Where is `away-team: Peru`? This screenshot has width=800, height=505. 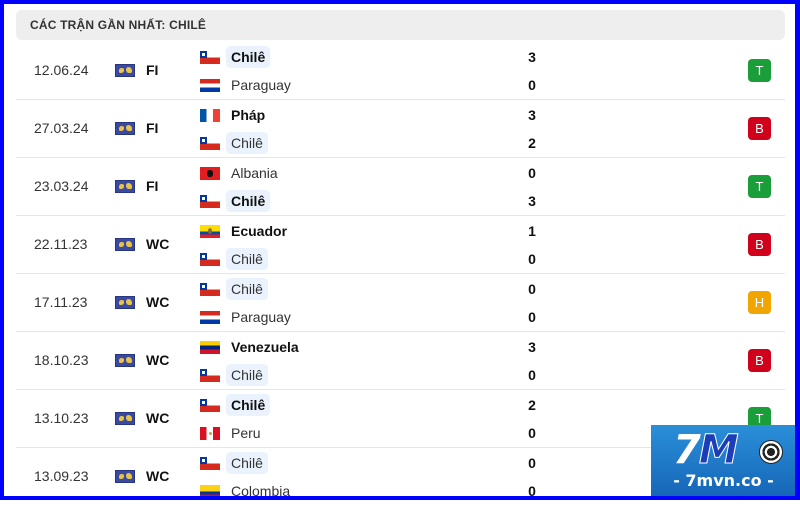 away-team: Peru is located at coordinates (233, 433).